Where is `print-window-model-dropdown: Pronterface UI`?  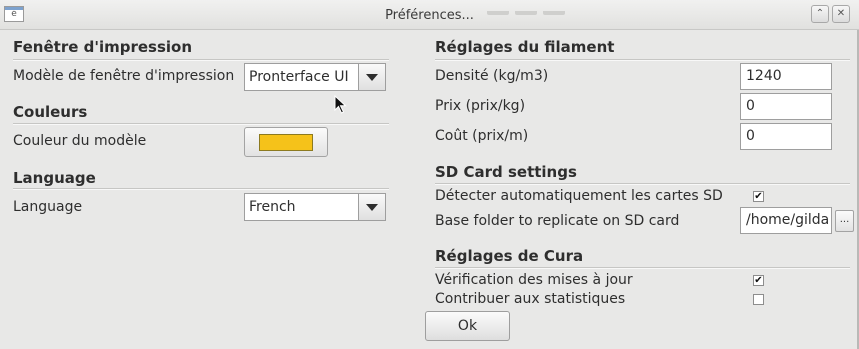 print-window-model-dropdown: Pronterface UI is located at coordinates (315, 77).